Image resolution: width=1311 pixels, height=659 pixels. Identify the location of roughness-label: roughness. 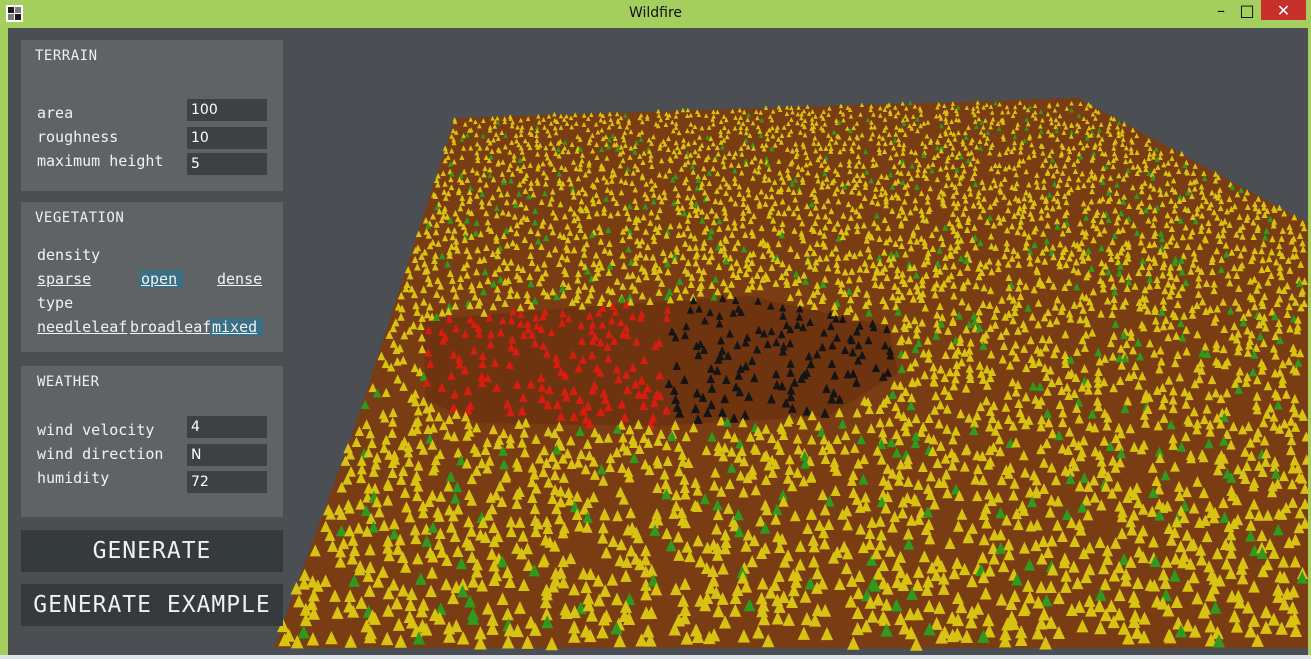
(78, 137).